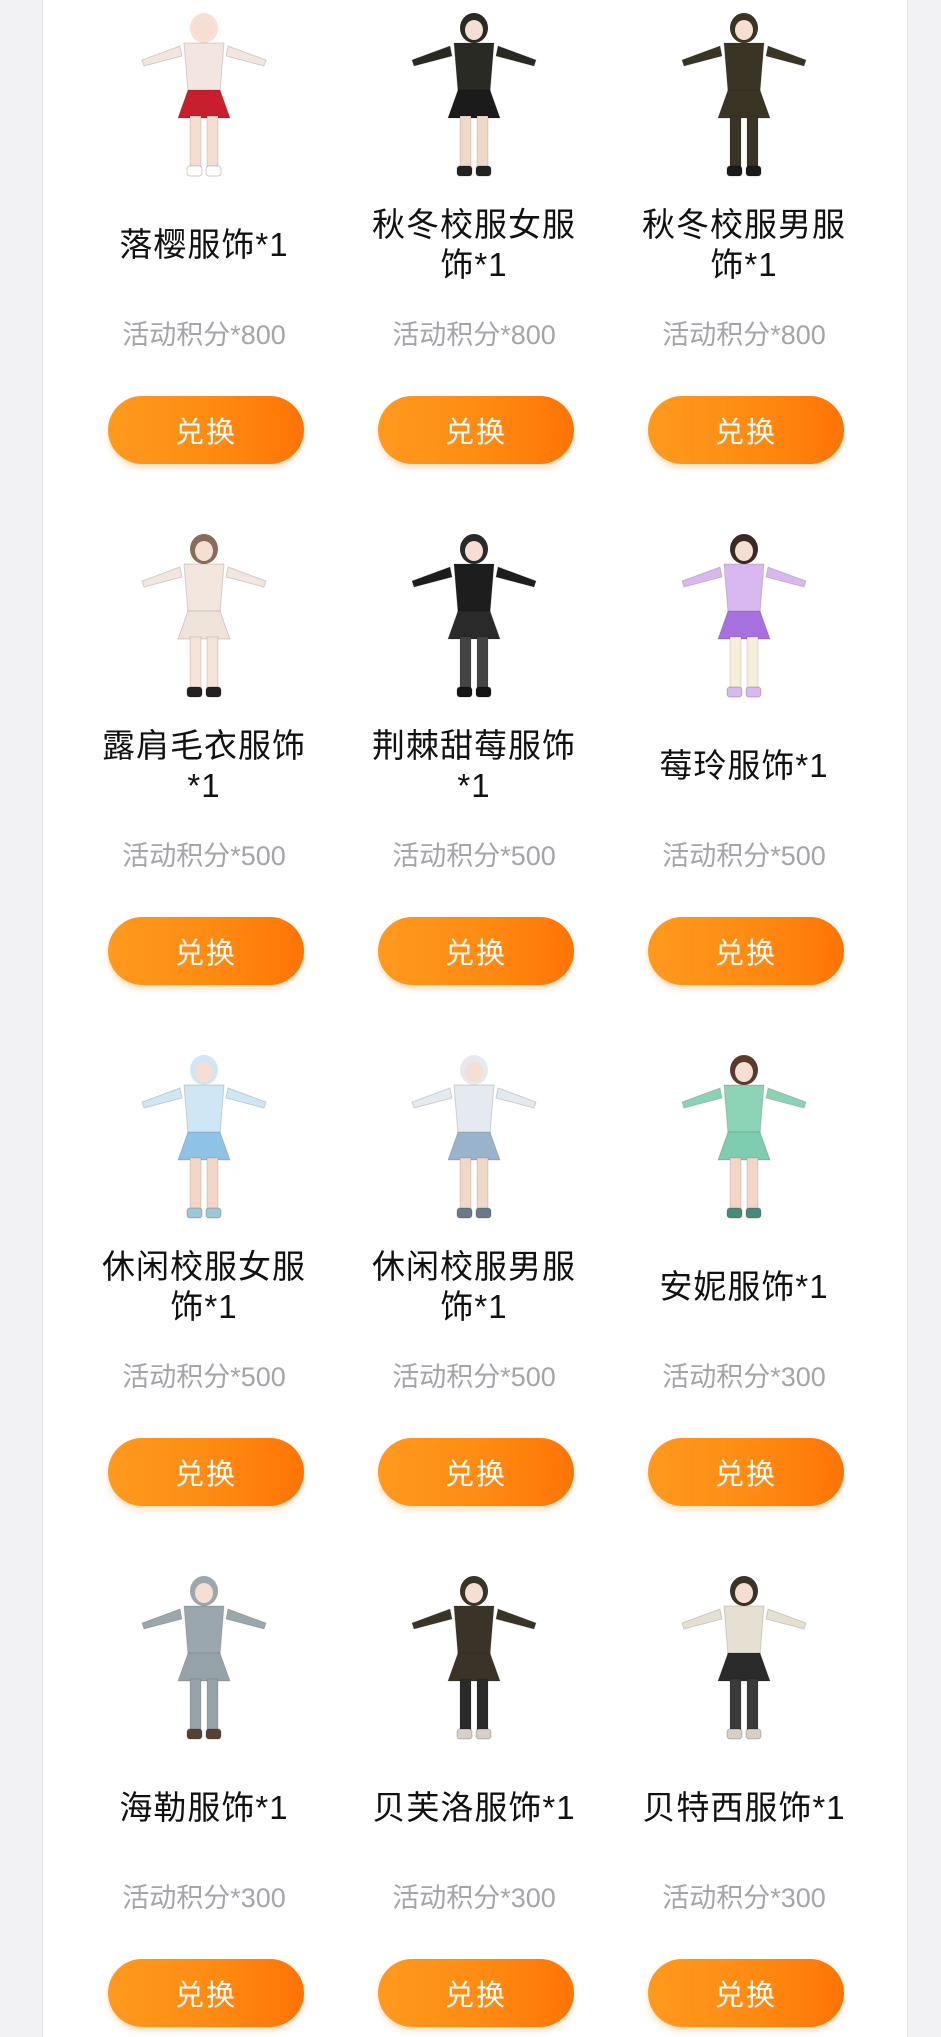  Describe the element at coordinates (474, 97) in the screenshot. I see `outfit-winter-school-girl-icon` at that location.